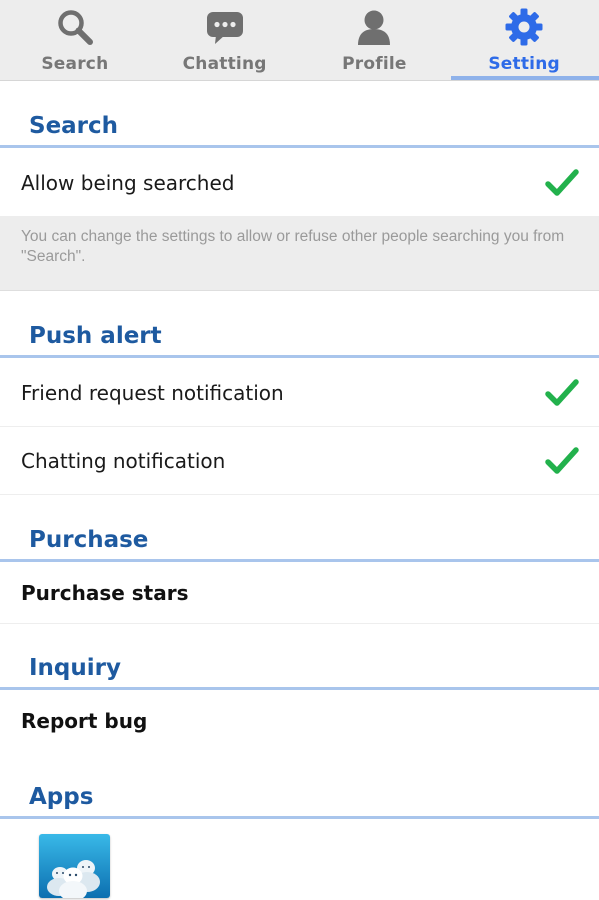 The height and width of the screenshot is (900, 599). I want to click on purchase-stars-row: Purchase stars, so click(299, 593).